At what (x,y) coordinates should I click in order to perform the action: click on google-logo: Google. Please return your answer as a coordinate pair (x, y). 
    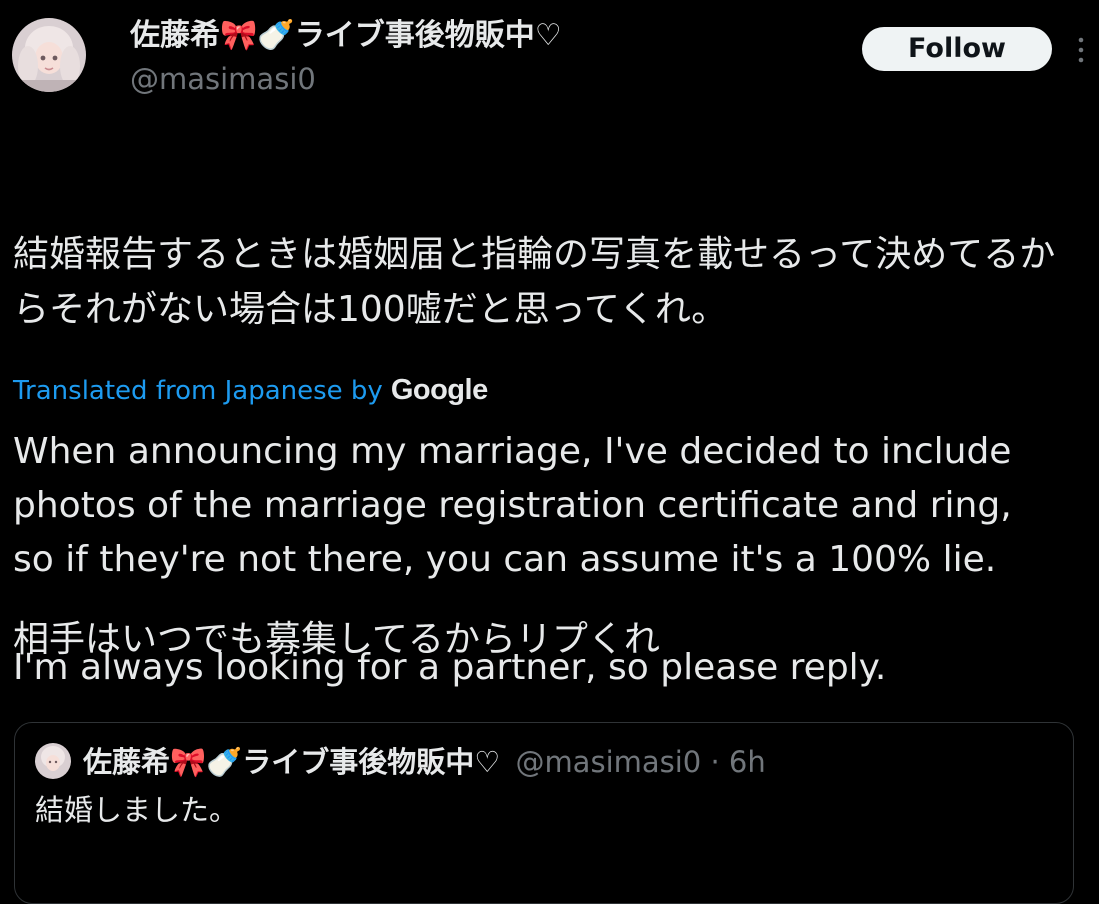
    Looking at the image, I should click on (439, 390).